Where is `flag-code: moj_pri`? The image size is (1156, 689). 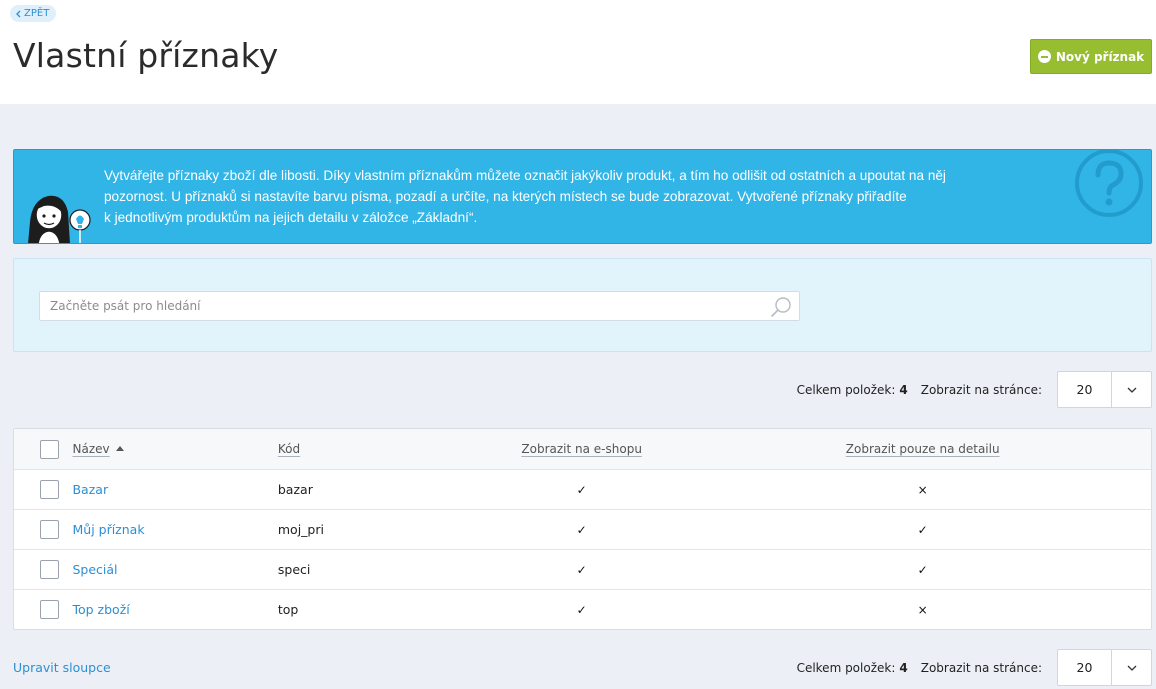 flag-code: moj_pri is located at coordinates (300, 529).